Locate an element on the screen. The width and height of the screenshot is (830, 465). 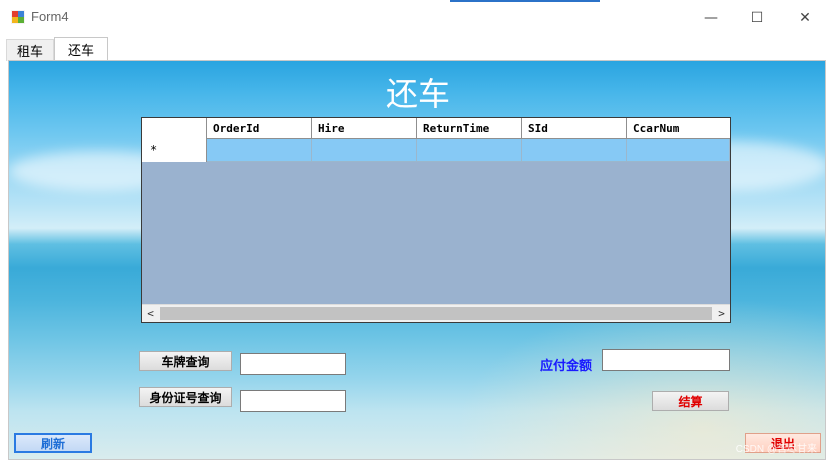
settle-button: 结算 is located at coordinates (690, 401).